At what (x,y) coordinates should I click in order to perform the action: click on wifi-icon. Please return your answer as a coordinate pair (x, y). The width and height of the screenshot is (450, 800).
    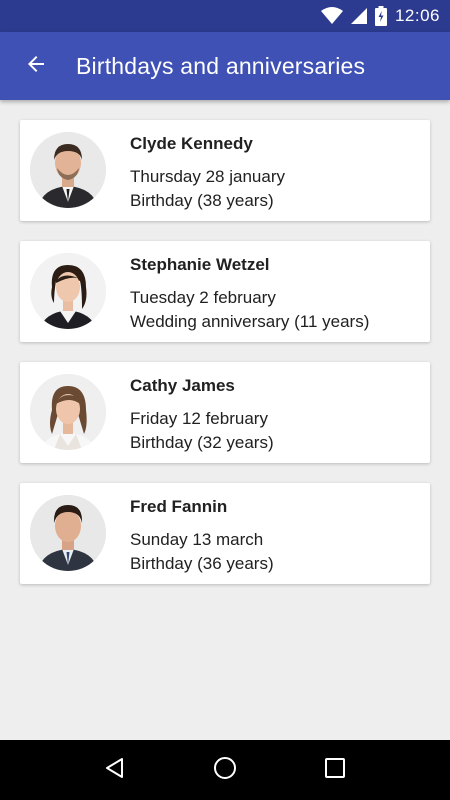
    Looking at the image, I should click on (331, 16).